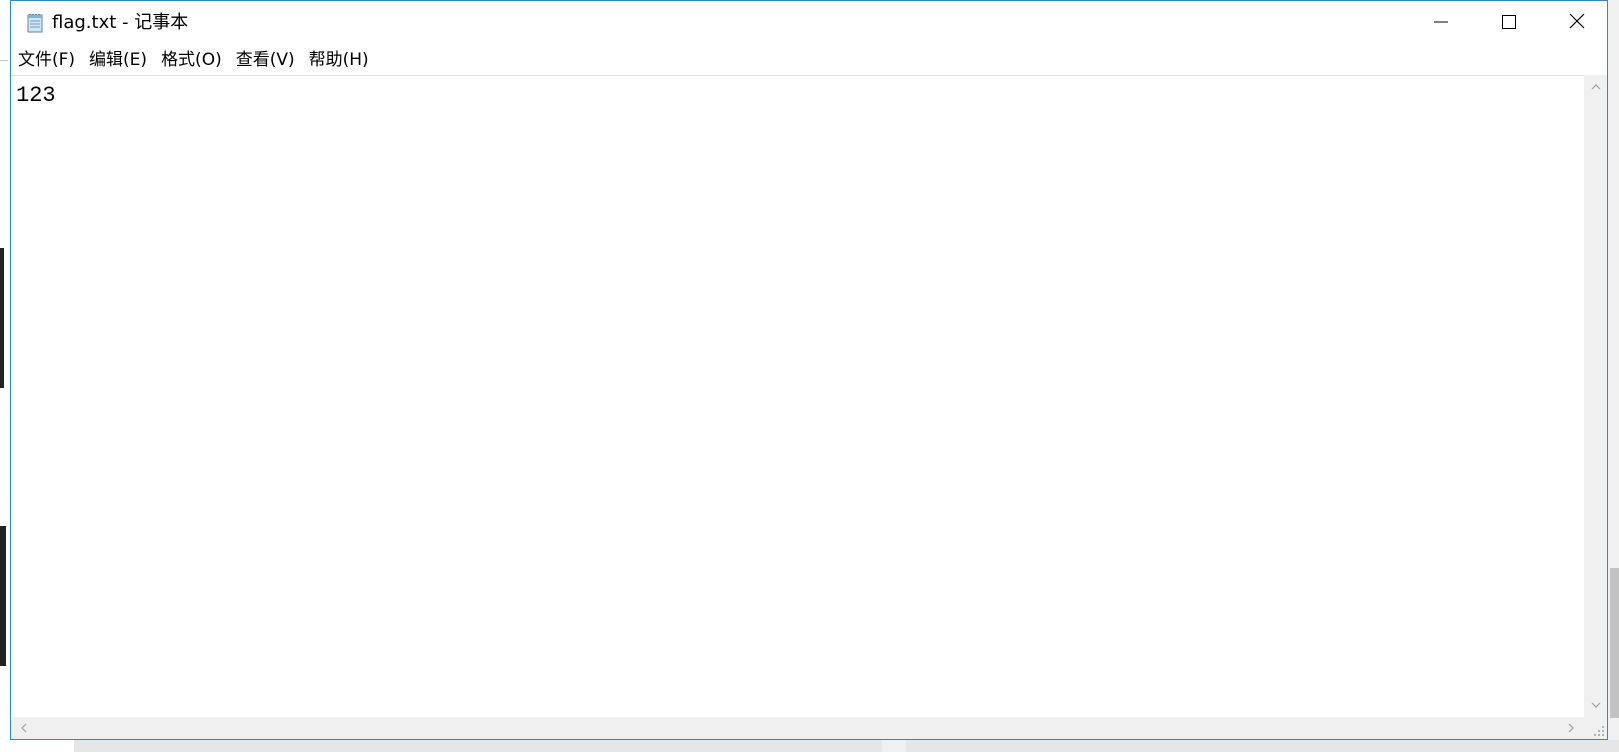 The height and width of the screenshot is (752, 1619). What do you see at coordinates (1595, 705) in the screenshot?
I see `chevron-down-icon` at bounding box center [1595, 705].